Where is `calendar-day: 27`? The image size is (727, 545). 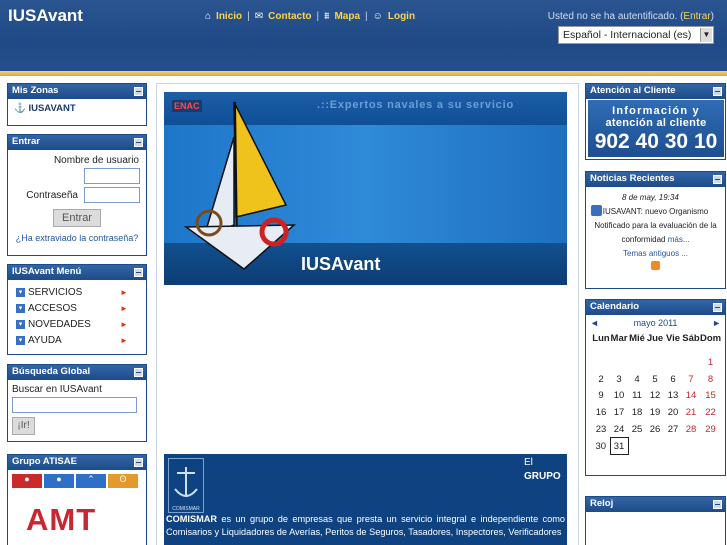 calendar-day: 27 is located at coordinates (673, 429).